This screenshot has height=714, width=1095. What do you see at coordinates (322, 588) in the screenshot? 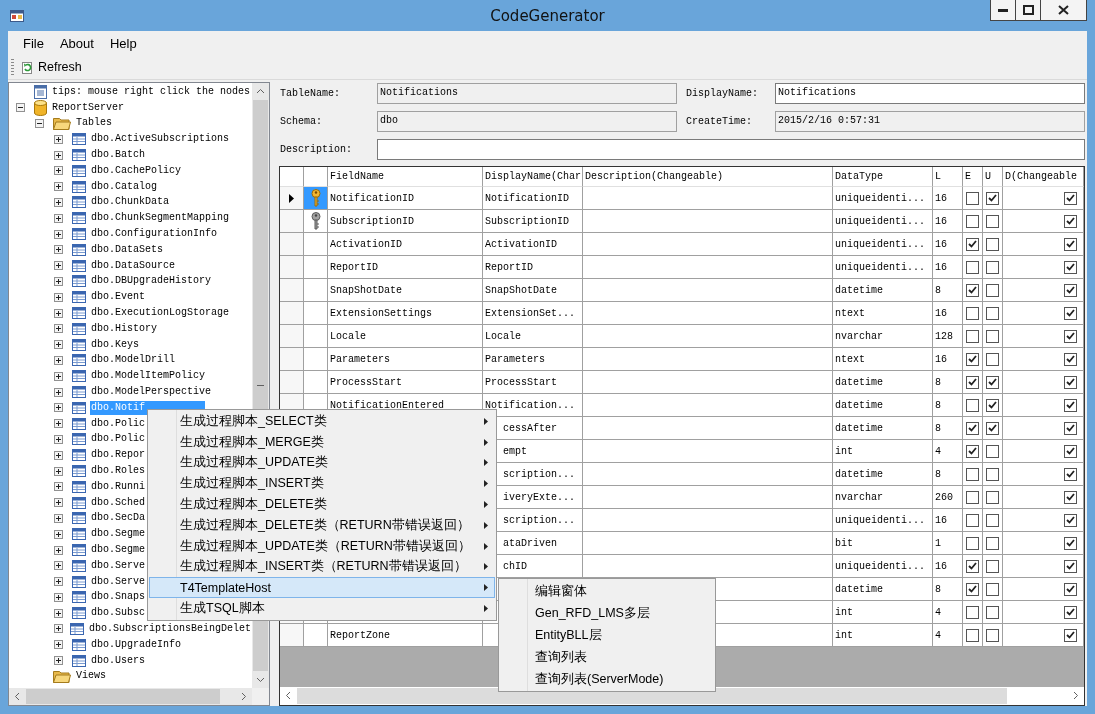
I see `menu-item: T4TemplateHost` at bounding box center [322, 588].